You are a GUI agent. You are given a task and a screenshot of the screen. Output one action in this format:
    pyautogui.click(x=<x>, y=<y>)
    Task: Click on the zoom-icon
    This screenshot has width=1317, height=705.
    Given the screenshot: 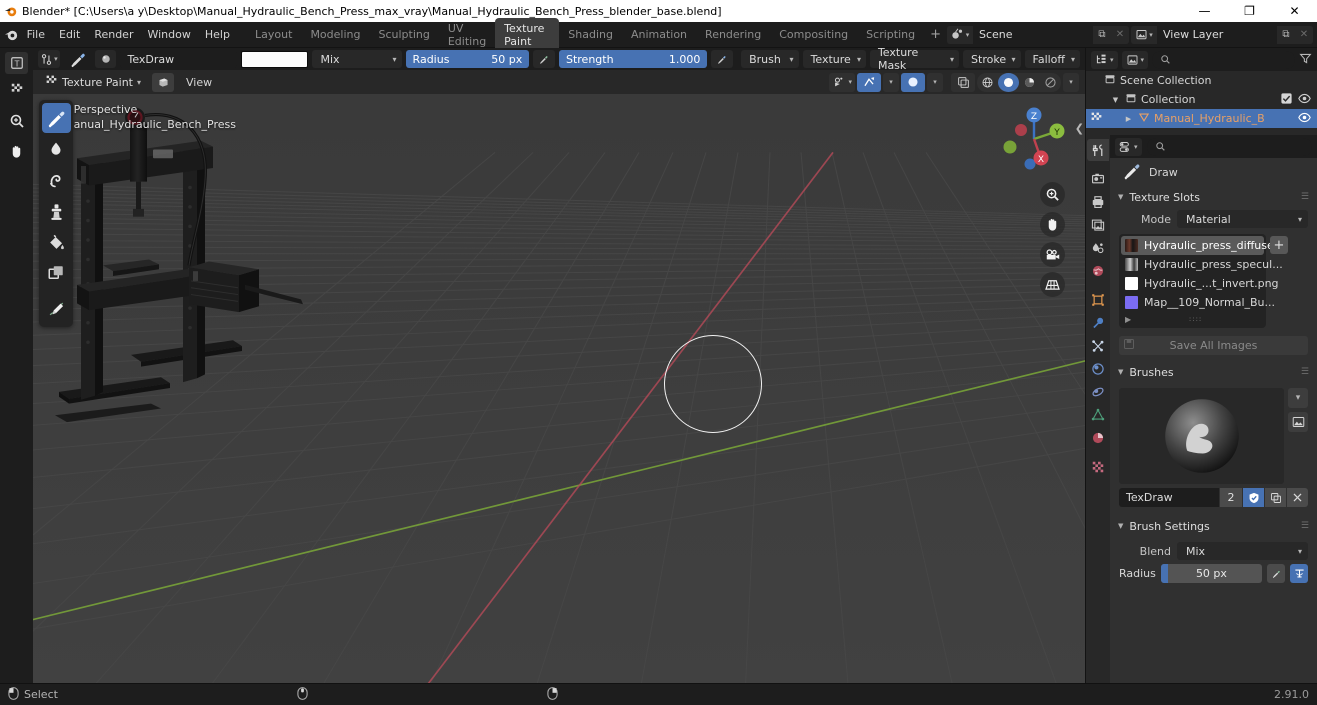 What is the action you would take?
    pyautogui.click(x=1052, y=194)
    